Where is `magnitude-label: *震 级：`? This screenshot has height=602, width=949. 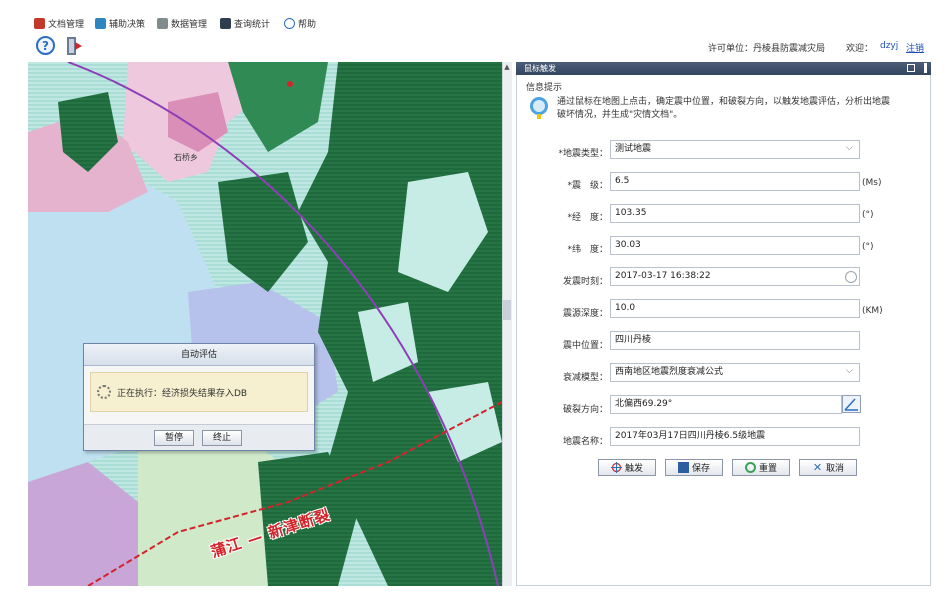 magnitude-label: *震 级： is located at coordinates (587, 186).